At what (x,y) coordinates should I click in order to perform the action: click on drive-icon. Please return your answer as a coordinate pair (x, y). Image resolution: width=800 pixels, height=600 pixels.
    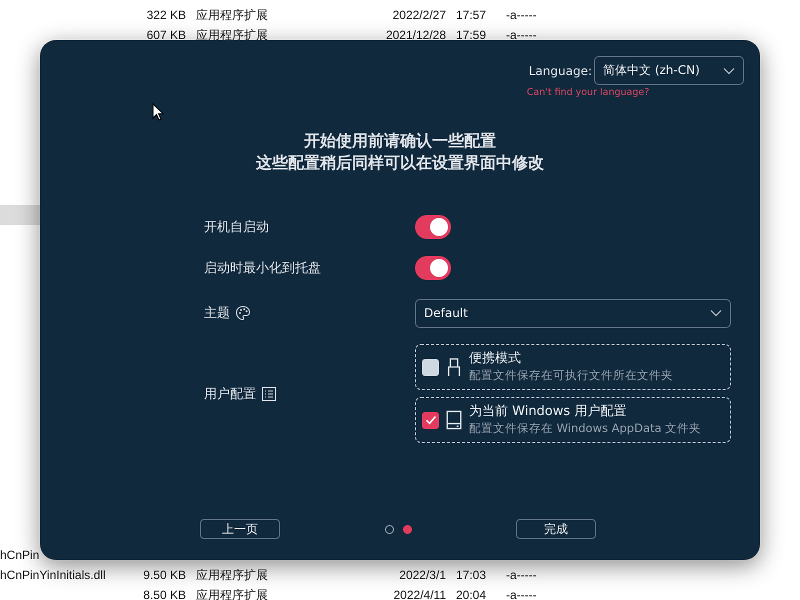
    Looking at the image, I should click on (454, 420).